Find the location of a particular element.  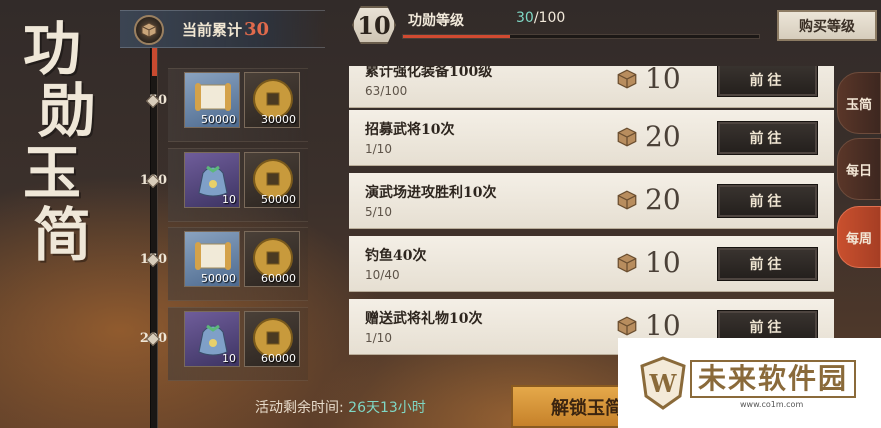

accumulated-text: 当前累计 is located at coordinates (212, 30).